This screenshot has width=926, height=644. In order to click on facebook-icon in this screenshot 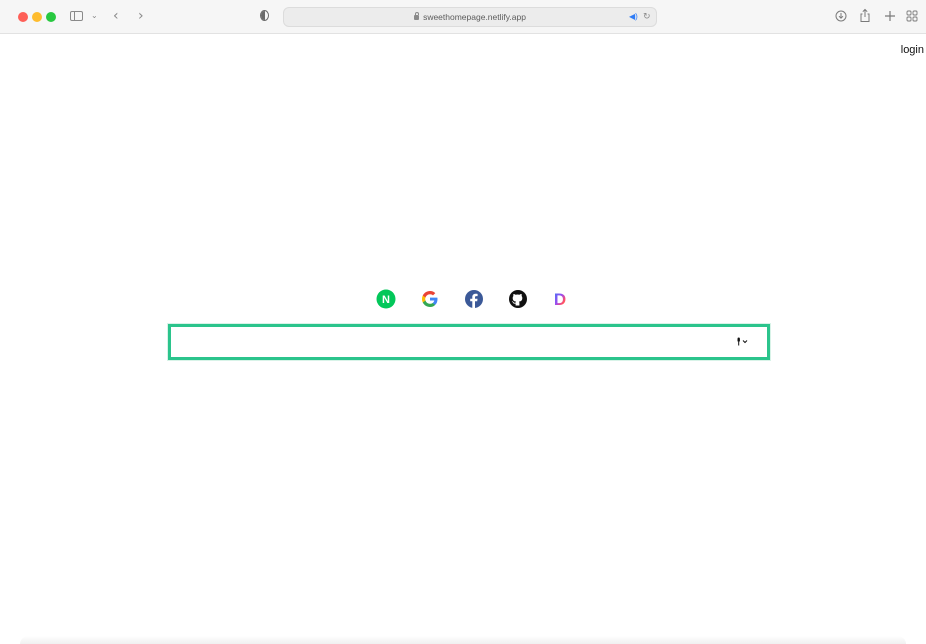, I will do `click(474, 299)`.